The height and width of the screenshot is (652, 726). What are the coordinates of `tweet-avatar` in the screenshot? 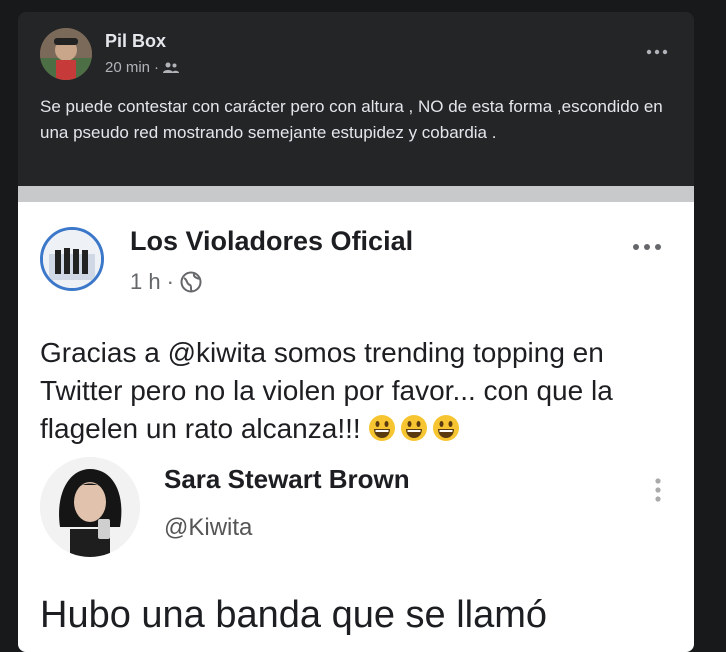 It's located at (90, 507).